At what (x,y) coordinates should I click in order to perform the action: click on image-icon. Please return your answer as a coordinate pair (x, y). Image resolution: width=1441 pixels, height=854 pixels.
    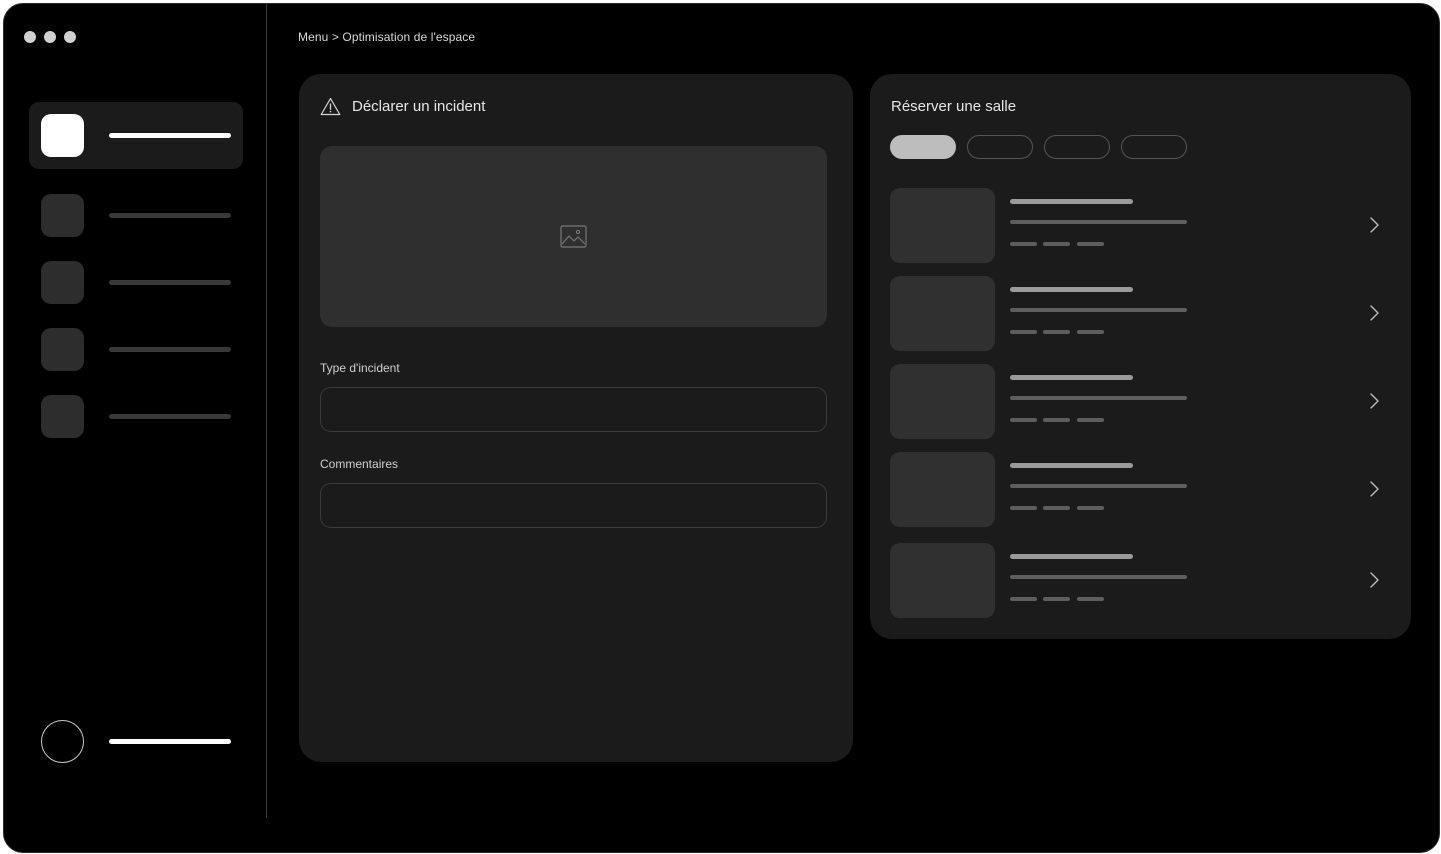
    Looking at the image, I should click on (573, 236).